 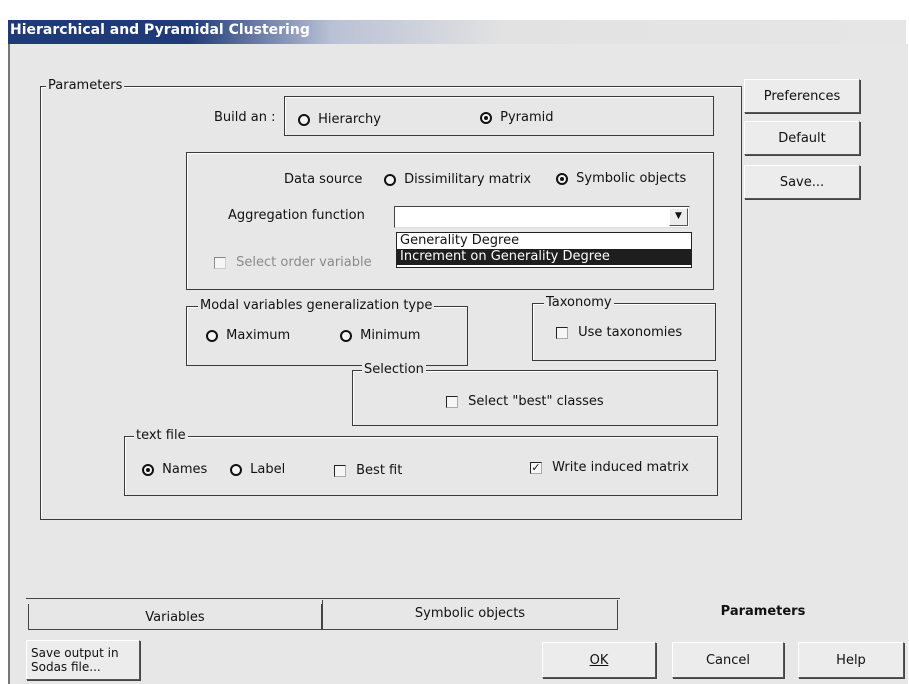 I want to click on hierarchy-label: Hierarchy, so click(x=349, y=119).